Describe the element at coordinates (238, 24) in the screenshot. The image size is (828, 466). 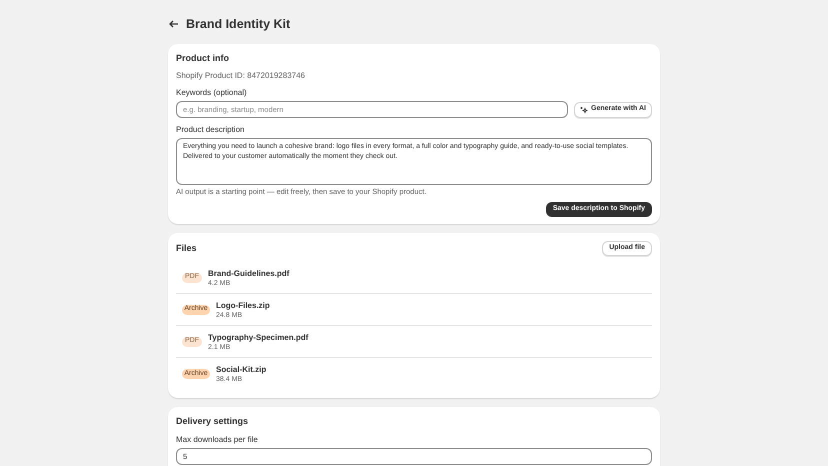
I see `page-title: Brand Identity Kit` at that location.